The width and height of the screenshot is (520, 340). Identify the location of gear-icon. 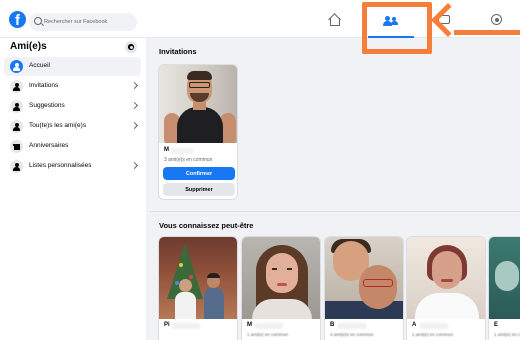
(131, 47).